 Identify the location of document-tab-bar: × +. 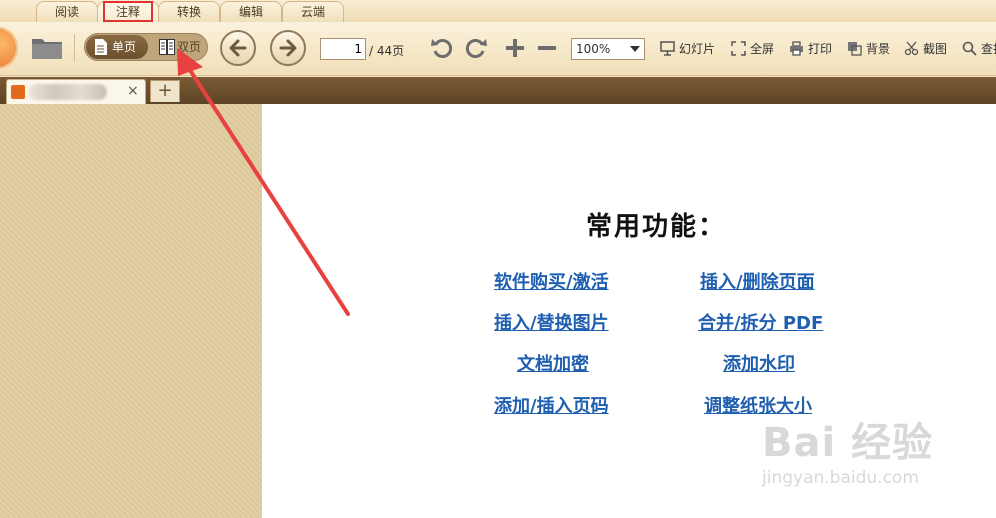
(498, 90).